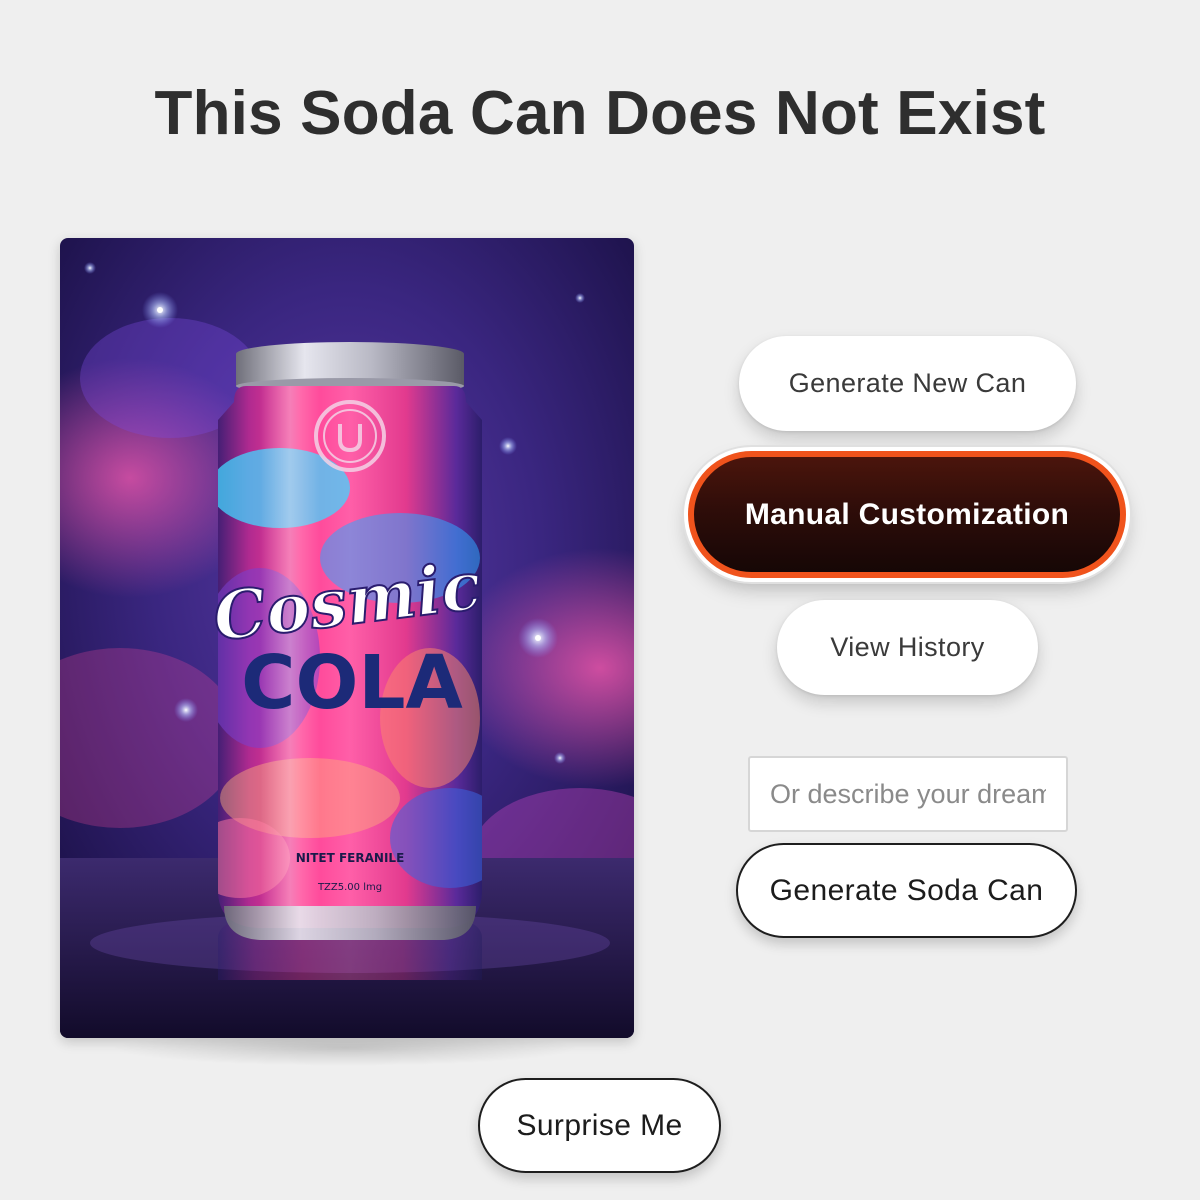  Describe the element at coordinates (907, 514) in the screenshot. I see `manual-customization-button: Manual Customization` at that location.